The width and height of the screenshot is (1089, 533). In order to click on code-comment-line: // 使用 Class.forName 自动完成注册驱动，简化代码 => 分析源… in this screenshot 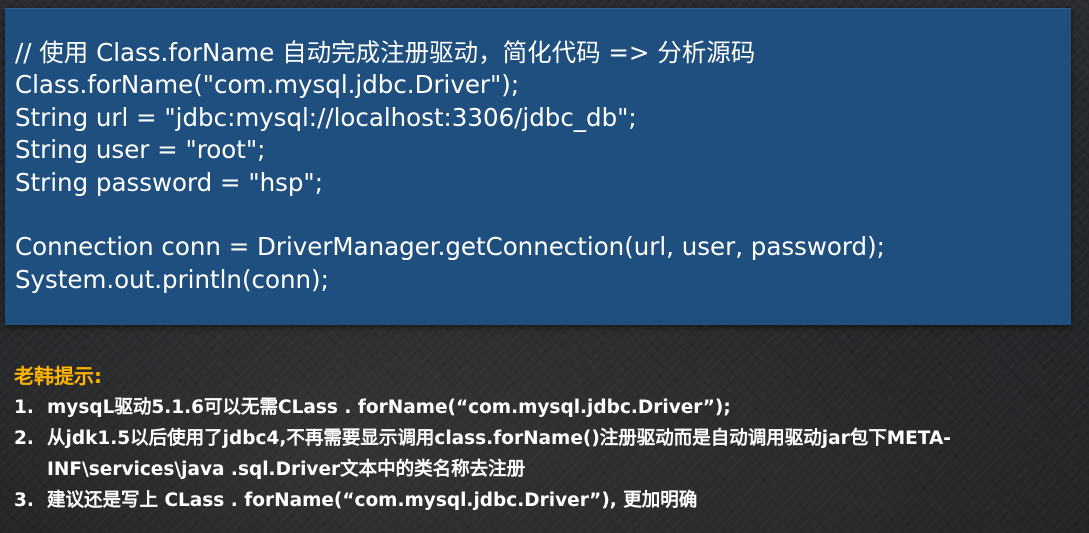, I will do `click(385, 52)`.